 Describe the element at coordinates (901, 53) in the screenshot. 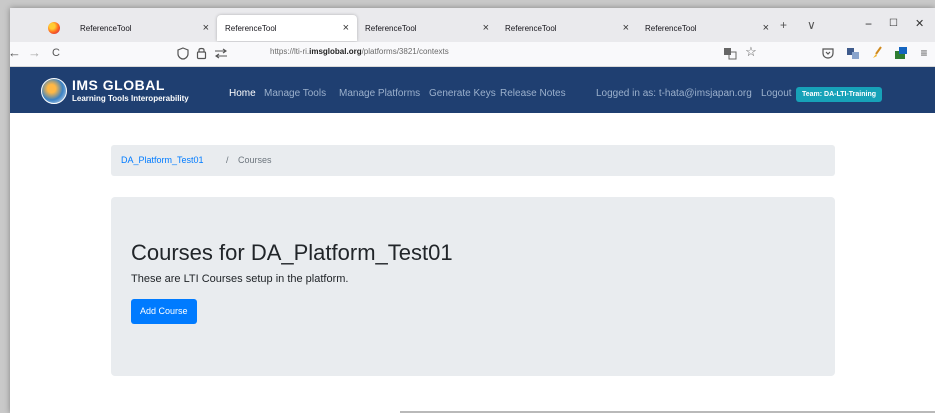

I see `extension-icon` at that location.